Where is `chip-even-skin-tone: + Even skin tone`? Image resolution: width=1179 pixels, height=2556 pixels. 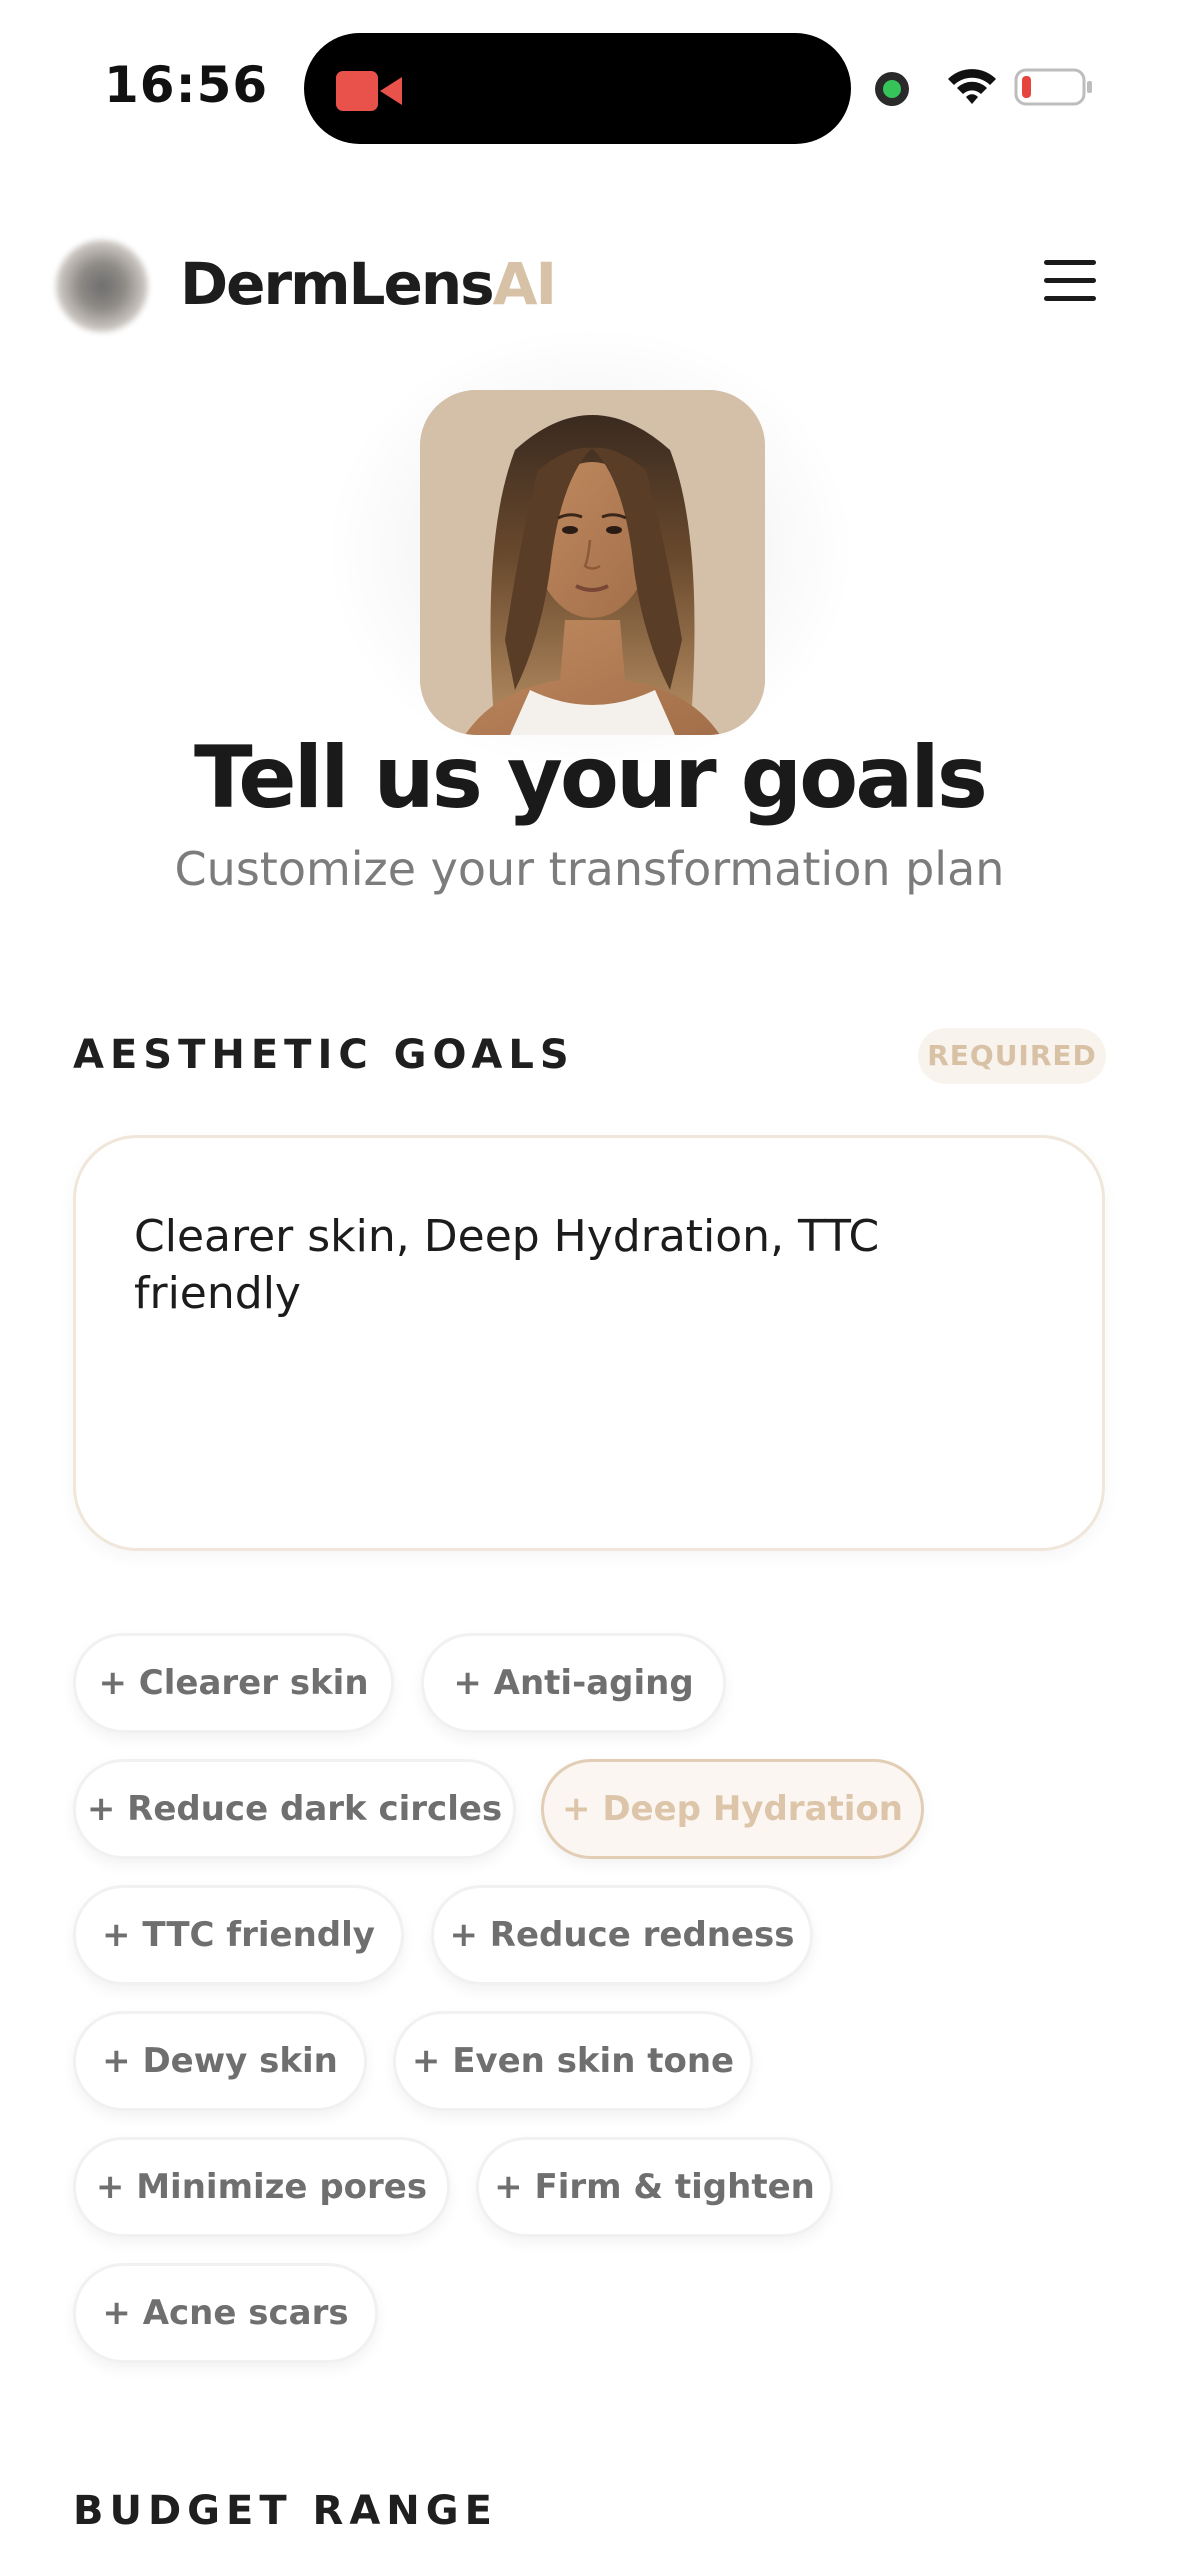 chip-even-skin-tone: + Even skin tone is located at coordinates (573, 2061).